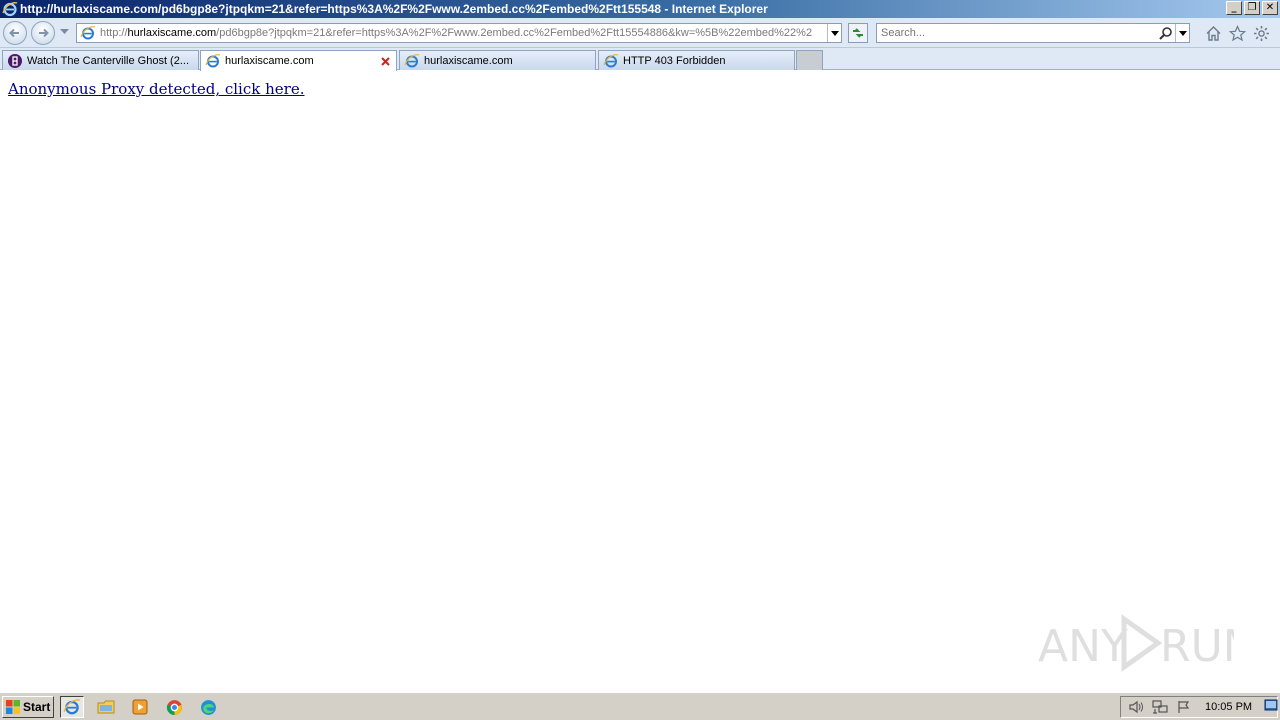  I want to click on edge-icon, so click(208, 707).